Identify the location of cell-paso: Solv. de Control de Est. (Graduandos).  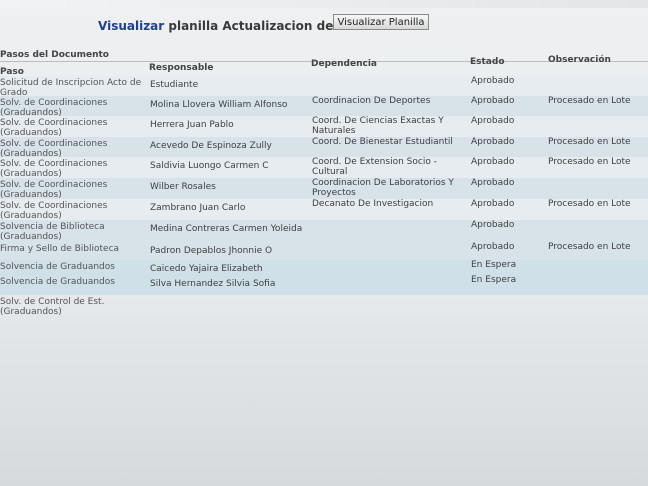
(52, 307).